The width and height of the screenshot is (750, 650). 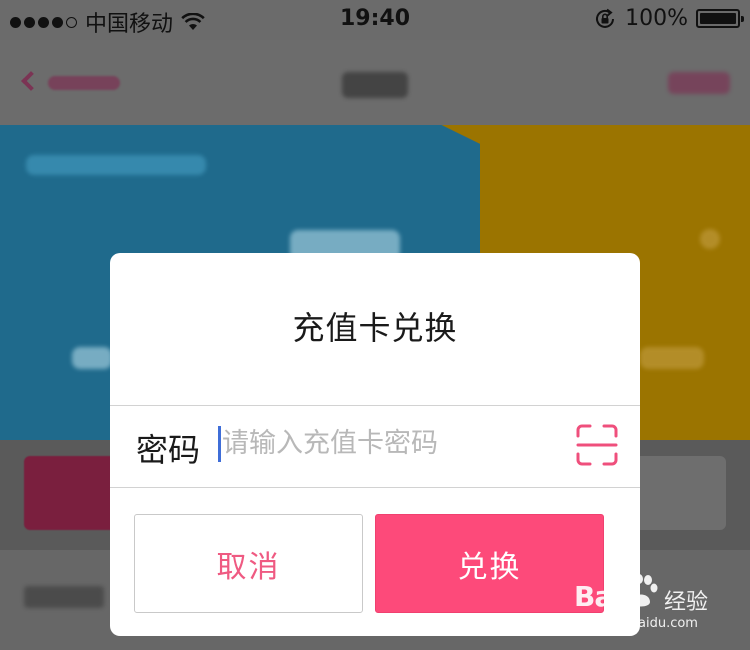 What do you see at coordinates (605, 18) in the screenshot?
I see `rotation-lock-icon` at bounding box center [605, 18].